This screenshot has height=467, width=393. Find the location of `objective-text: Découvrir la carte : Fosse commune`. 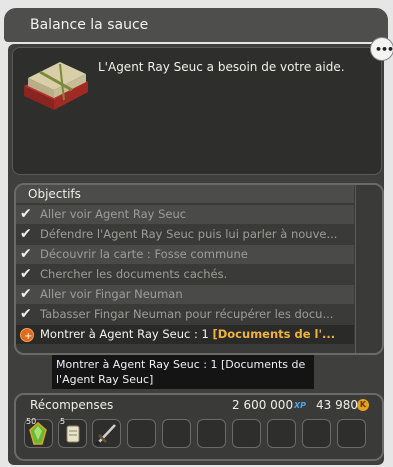

objective-text: Découvrir la carte : Fosse commune is located at coordinates (144, 254).